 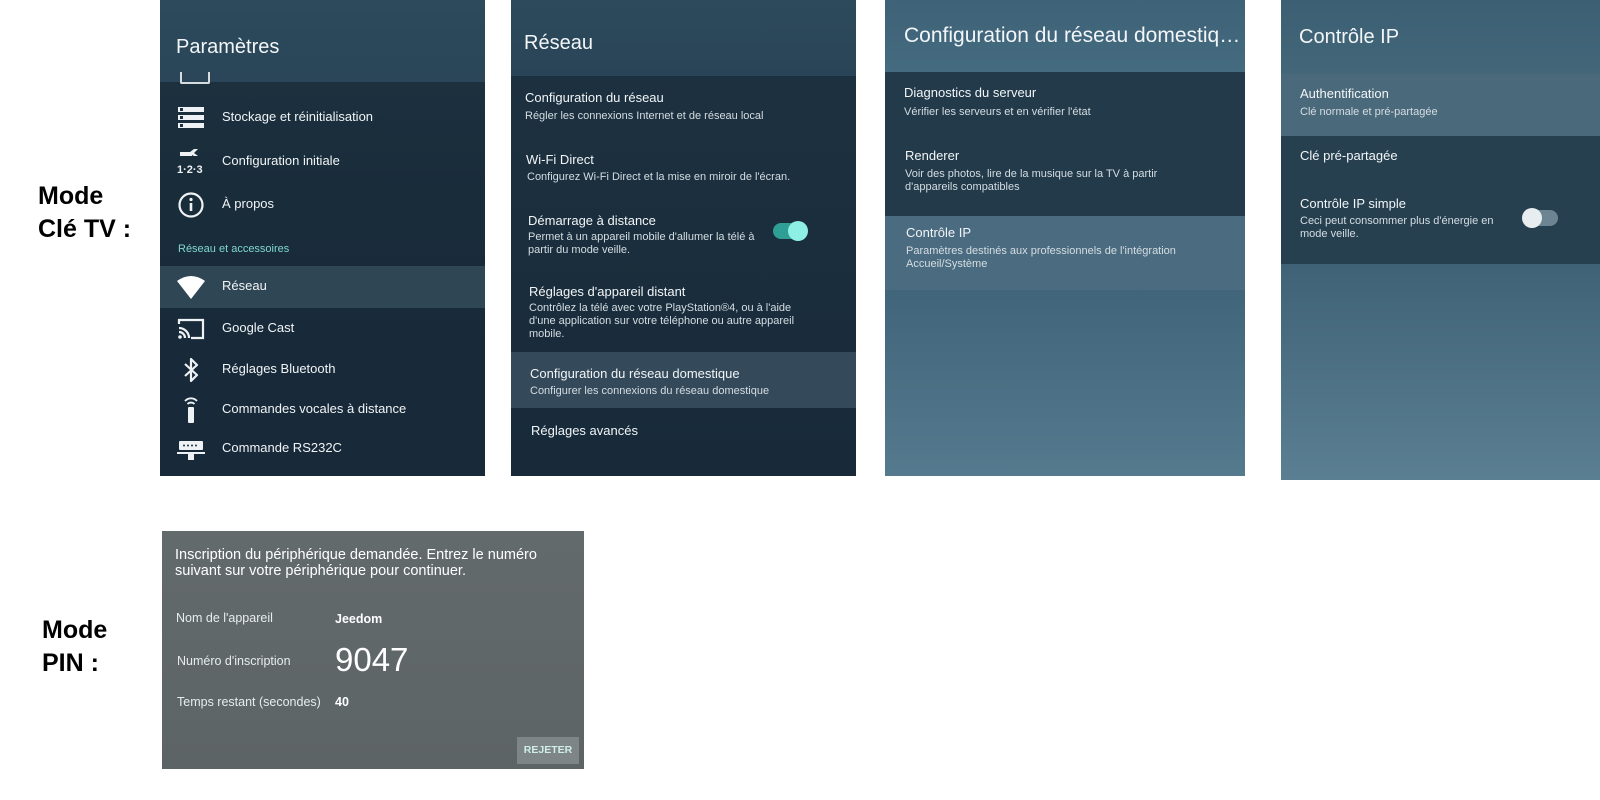 What do you see at coordinates (322, 205) in the screenshot?
I see `sidebar-item-about: À propos` at bounding box center [322, 205].